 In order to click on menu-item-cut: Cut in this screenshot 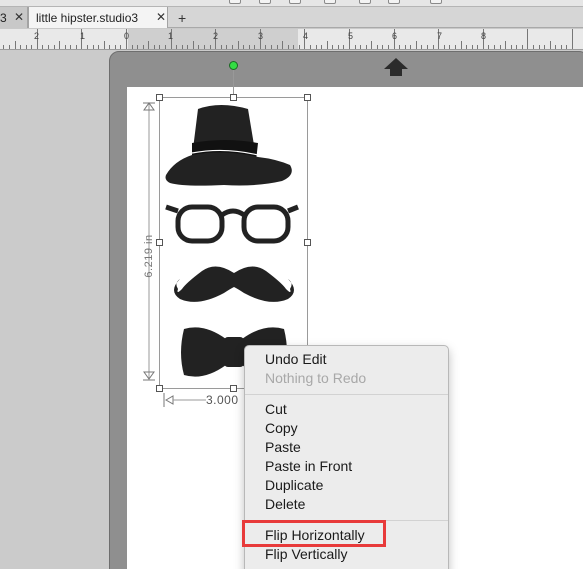, I will do `click(276, 409)`.